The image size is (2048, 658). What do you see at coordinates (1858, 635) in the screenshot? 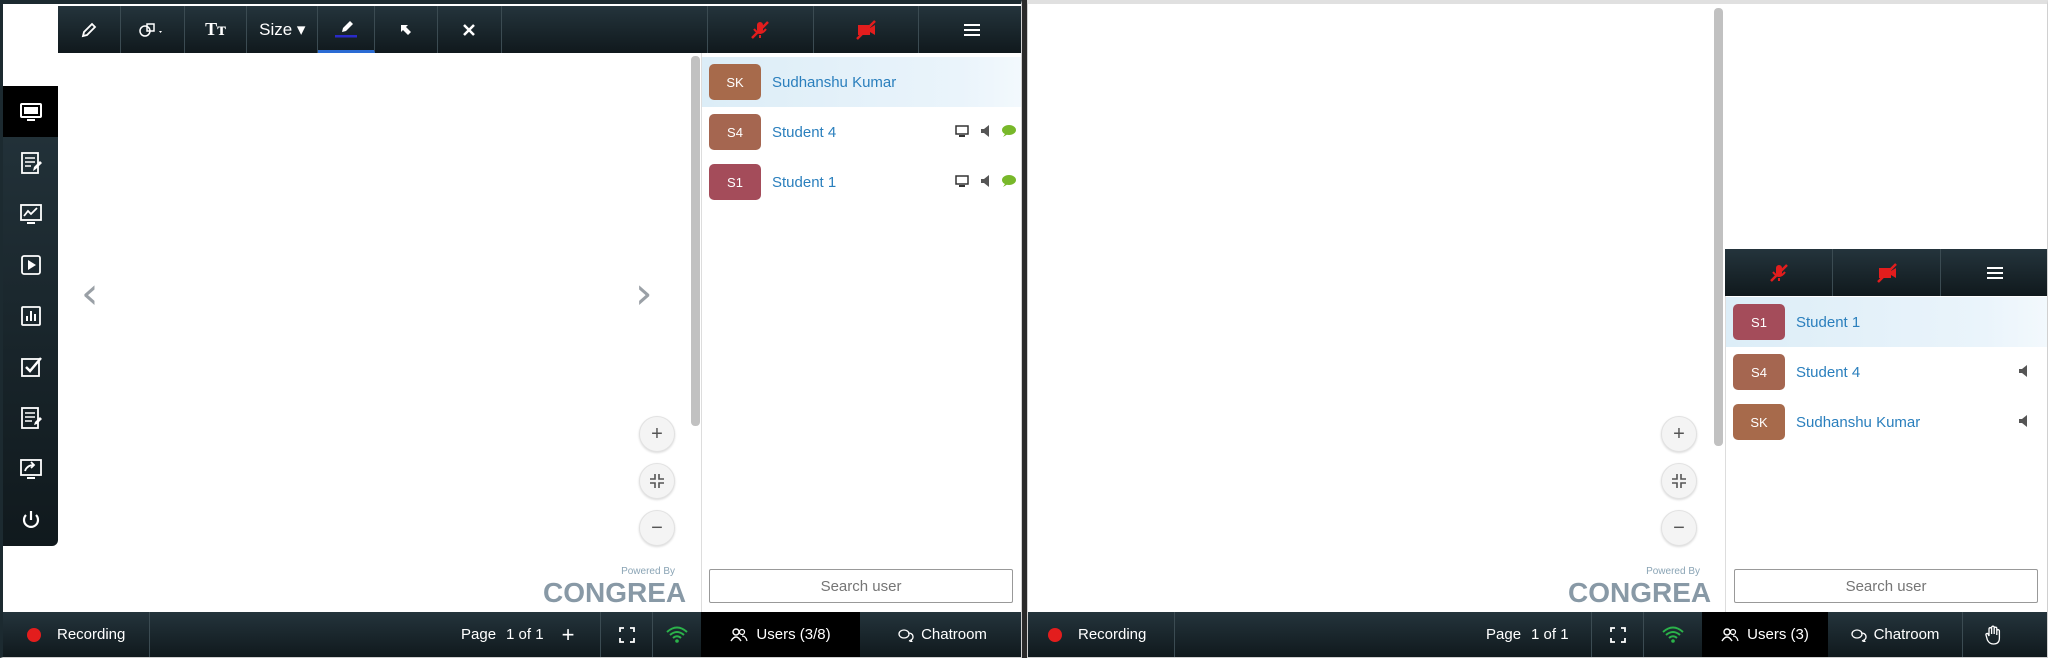
I see `chat-bubbles-icon` at bounding box center [1858, 635].